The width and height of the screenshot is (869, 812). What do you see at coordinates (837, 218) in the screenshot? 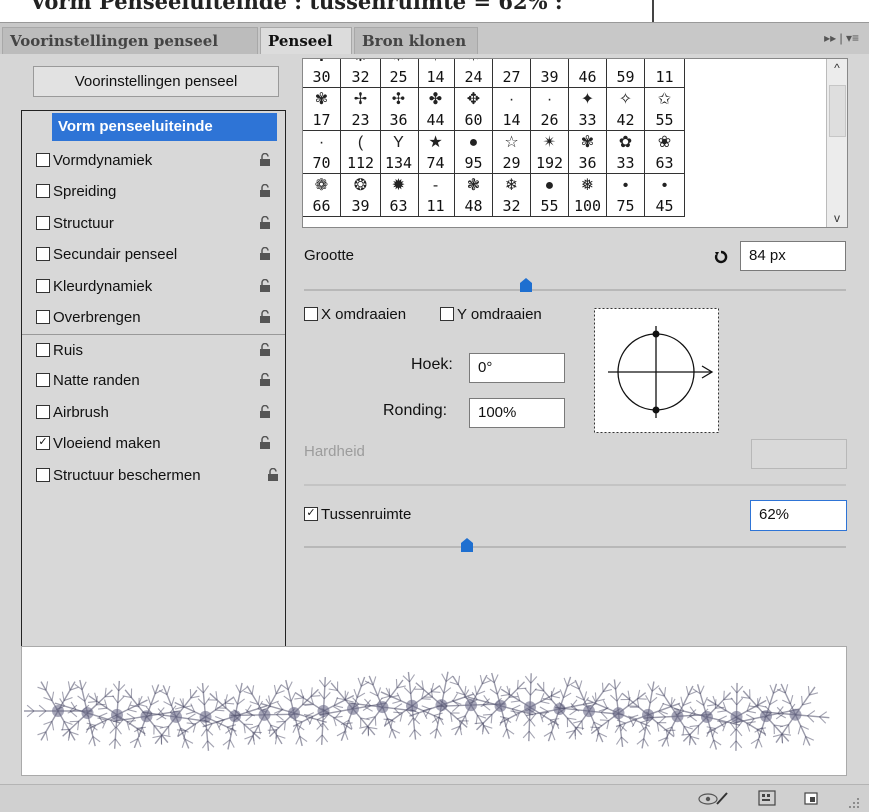
I see `scroll-down-icon: v` at bounding box center [837, 218].